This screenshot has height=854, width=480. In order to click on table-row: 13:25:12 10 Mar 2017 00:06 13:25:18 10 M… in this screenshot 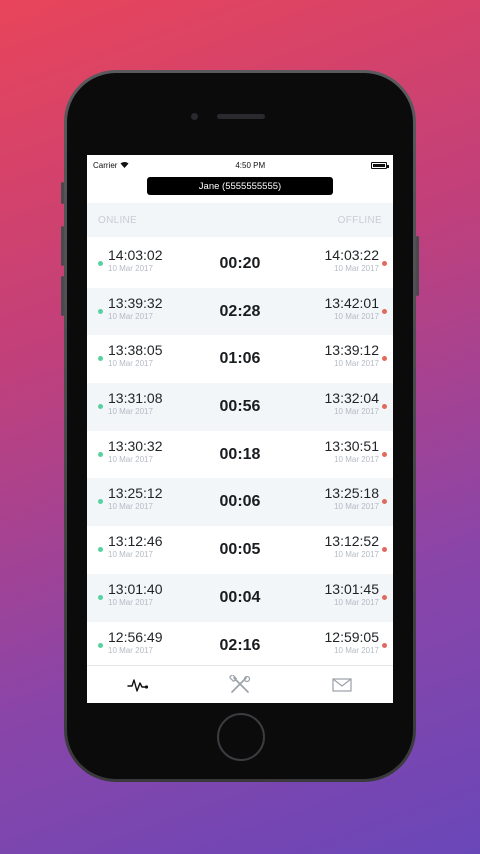, I will do `click(240, 502)`.